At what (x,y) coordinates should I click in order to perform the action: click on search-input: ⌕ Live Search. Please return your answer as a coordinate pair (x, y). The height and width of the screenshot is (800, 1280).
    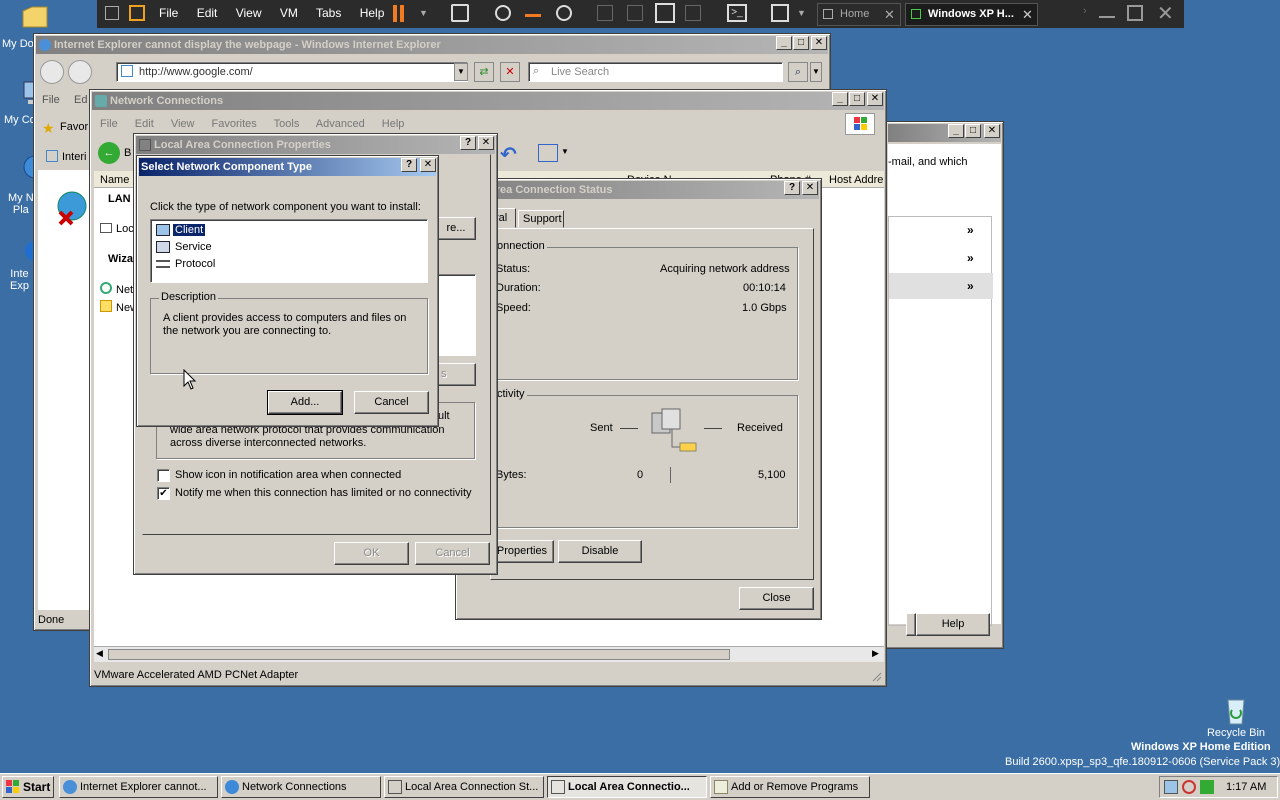
    Looking at the image, I should click on (655, 72).